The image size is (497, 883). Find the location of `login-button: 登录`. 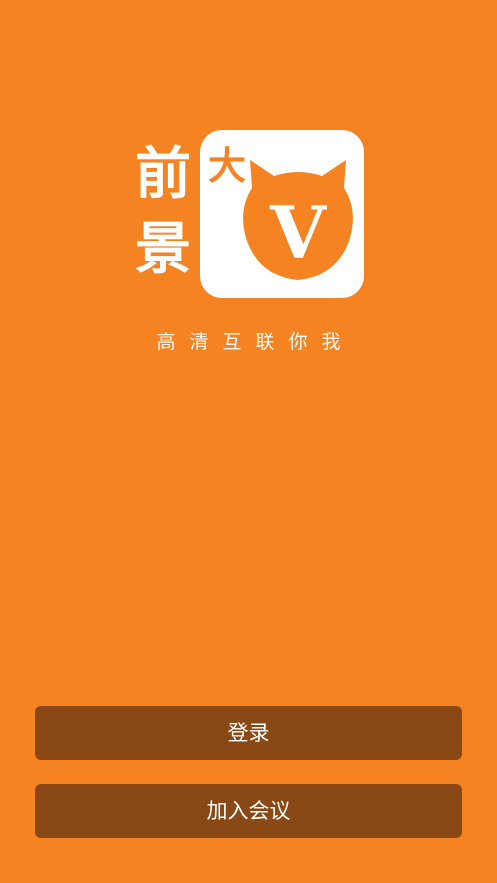

login-button: 登录 is located at coordinates (248, 733).